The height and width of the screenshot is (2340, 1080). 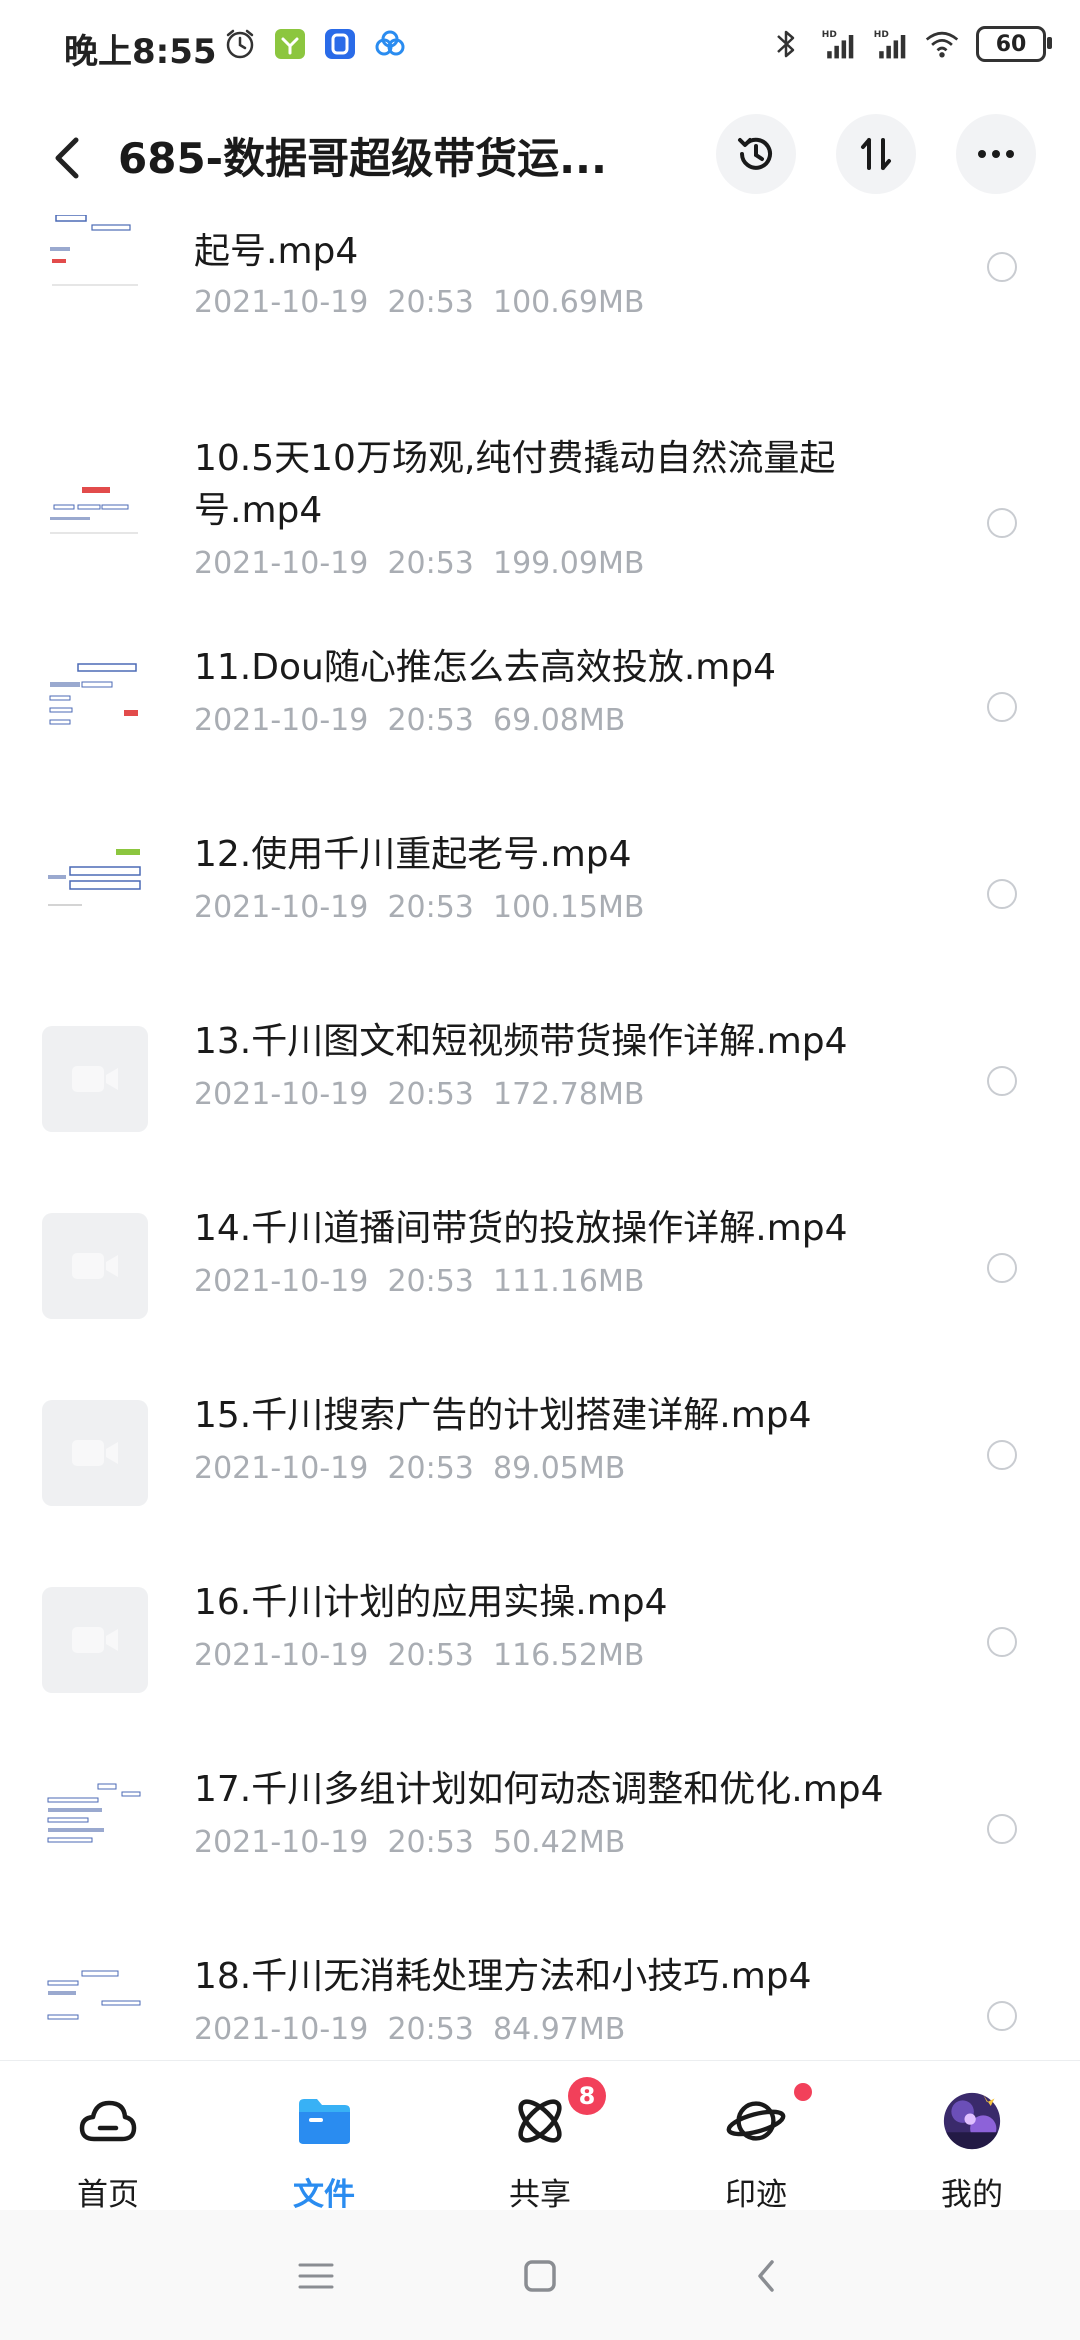 I want to click on back-button, so click(x=67, y=158).